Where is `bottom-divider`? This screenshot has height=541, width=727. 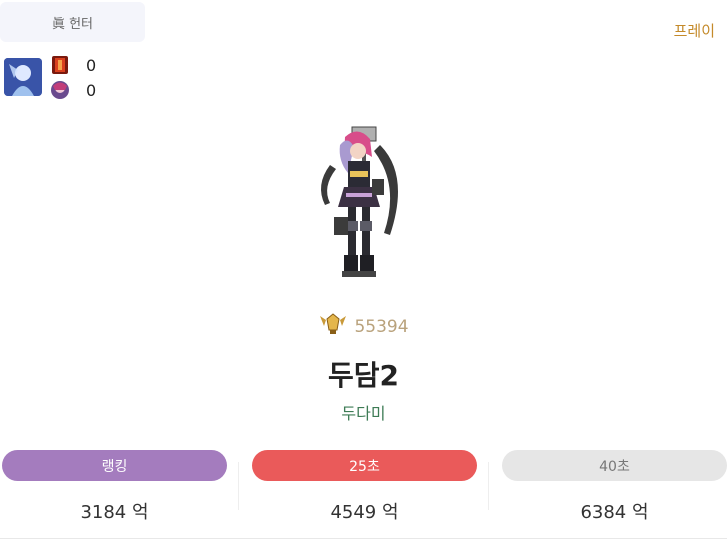
bottom-divider is located at coordinates (363, 538).